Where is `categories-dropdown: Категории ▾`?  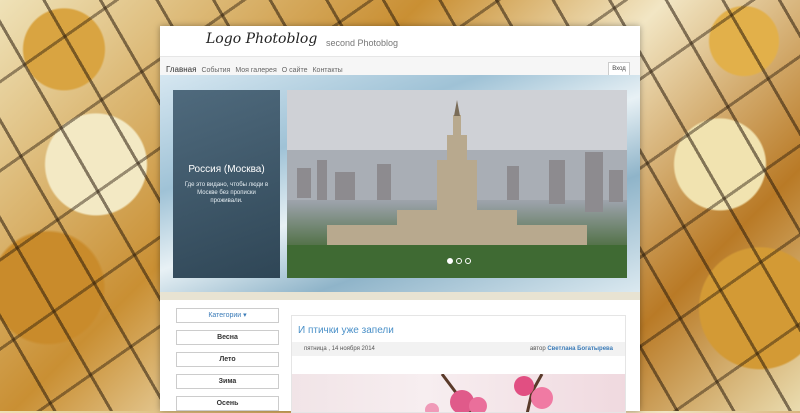 categories-dropdown: Категории ▾ is located at coordinates (227, 315).